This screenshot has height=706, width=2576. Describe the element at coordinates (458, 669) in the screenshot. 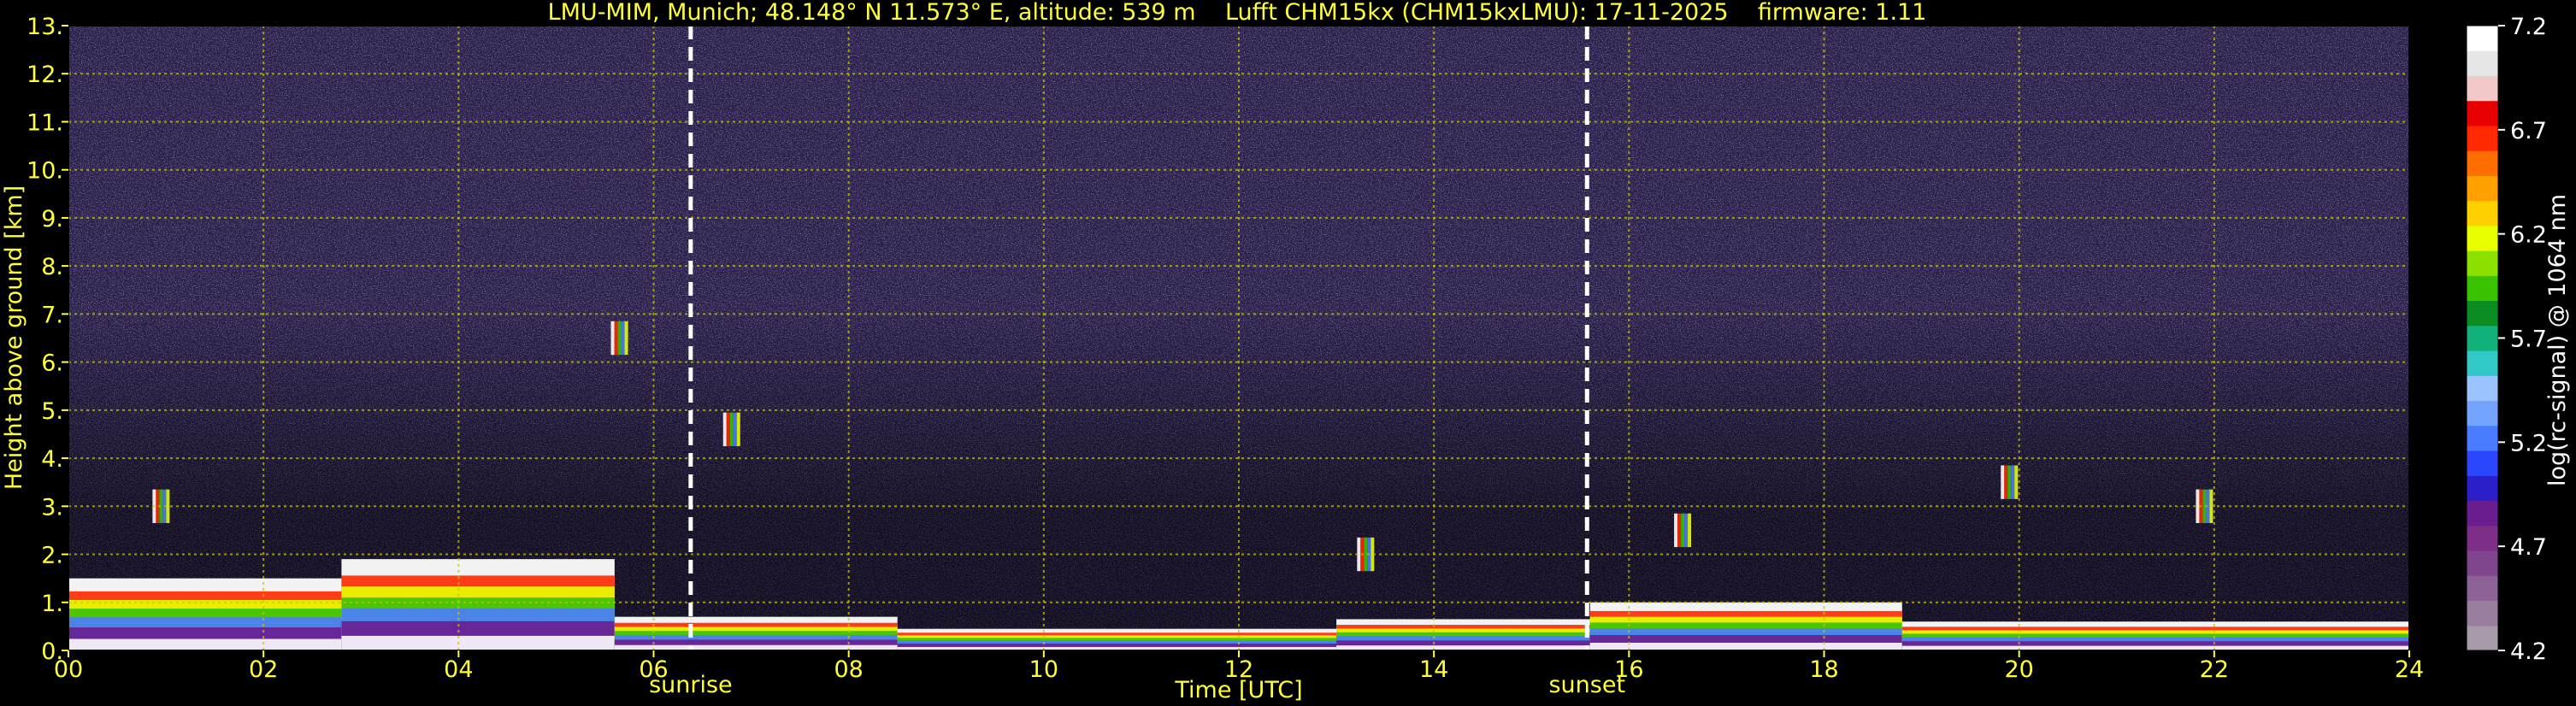

I see `x-tick-label: 04` at that location.